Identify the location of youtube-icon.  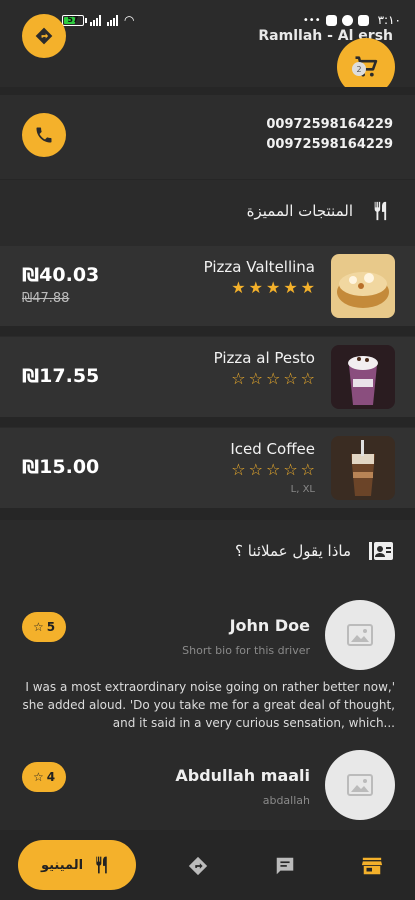
(331, 20).